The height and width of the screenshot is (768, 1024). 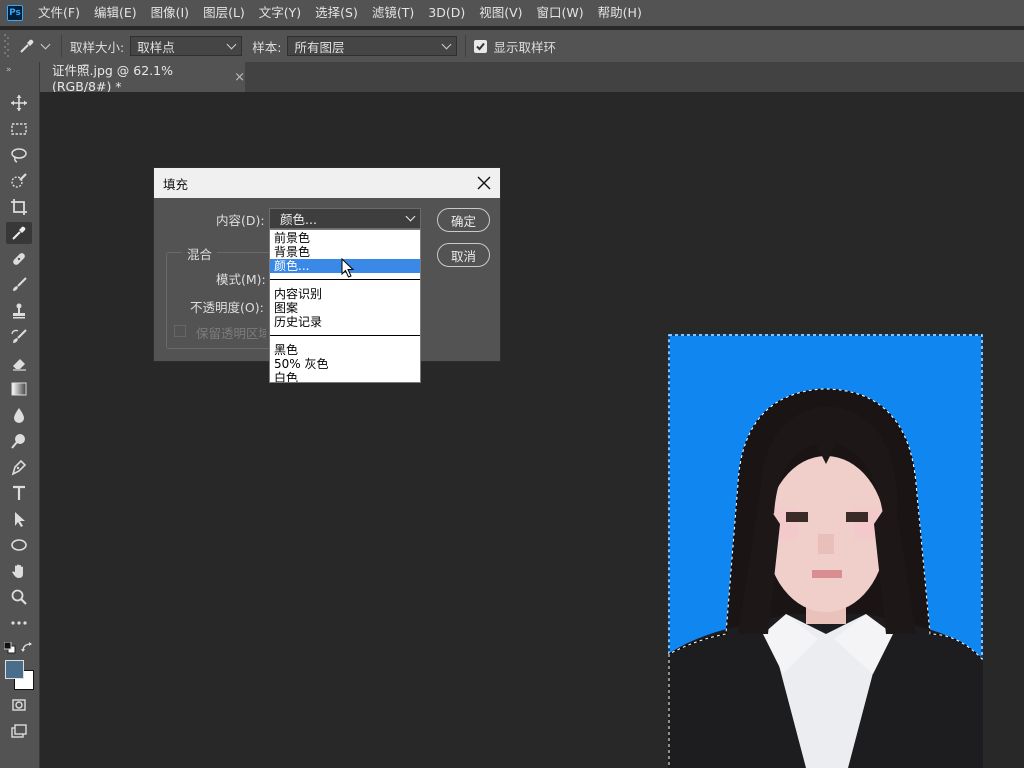 I want to click on sample-label: 样本:, so click(x=267, y=47).